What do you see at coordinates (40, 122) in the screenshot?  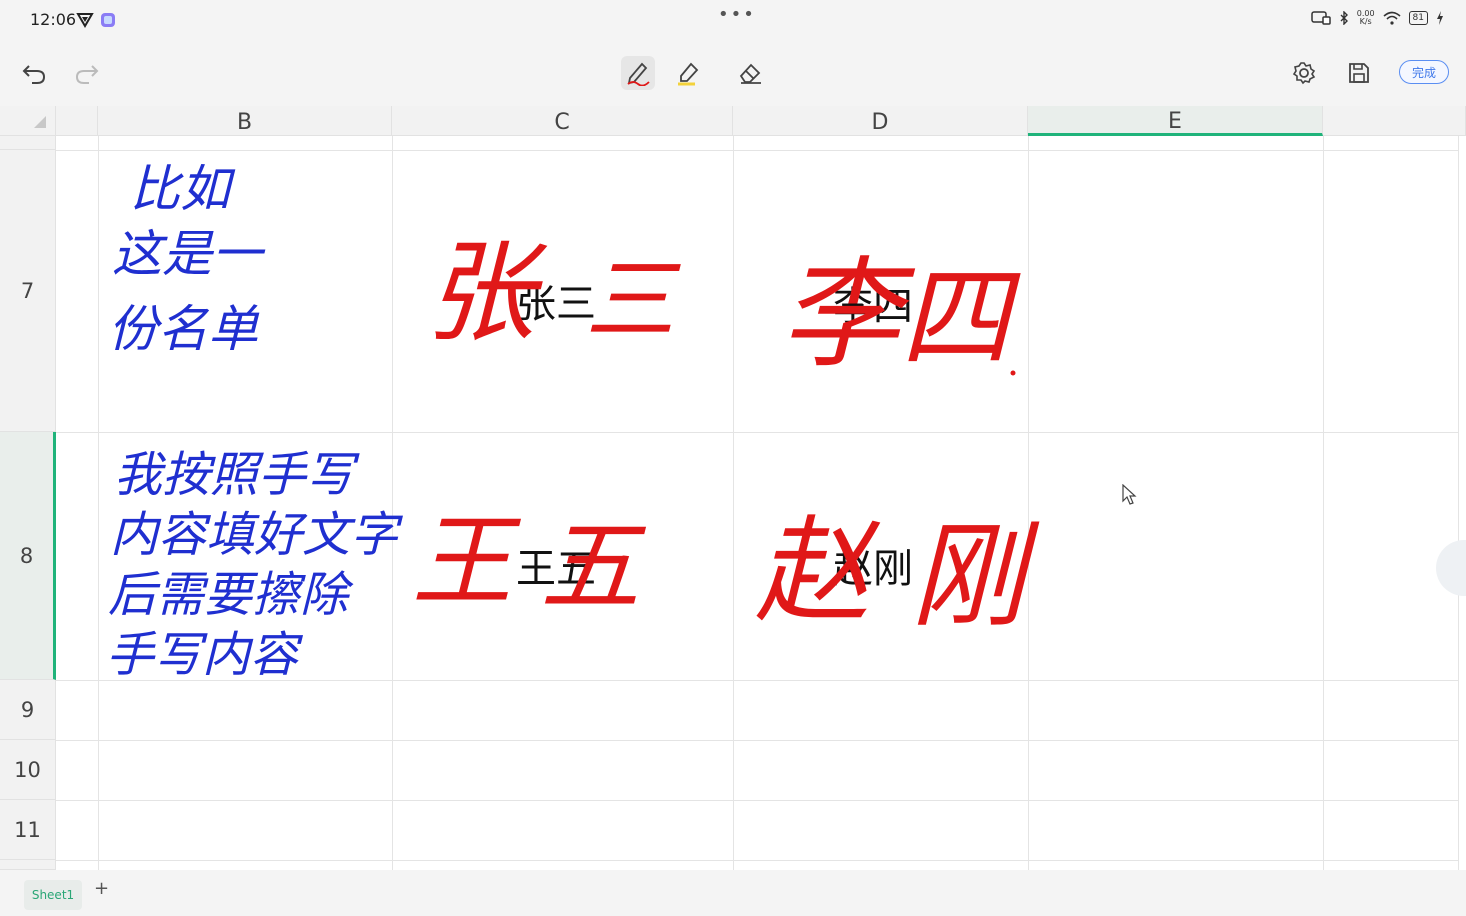 I see `corner-triangle-icon` at bounding box center [40, 122].